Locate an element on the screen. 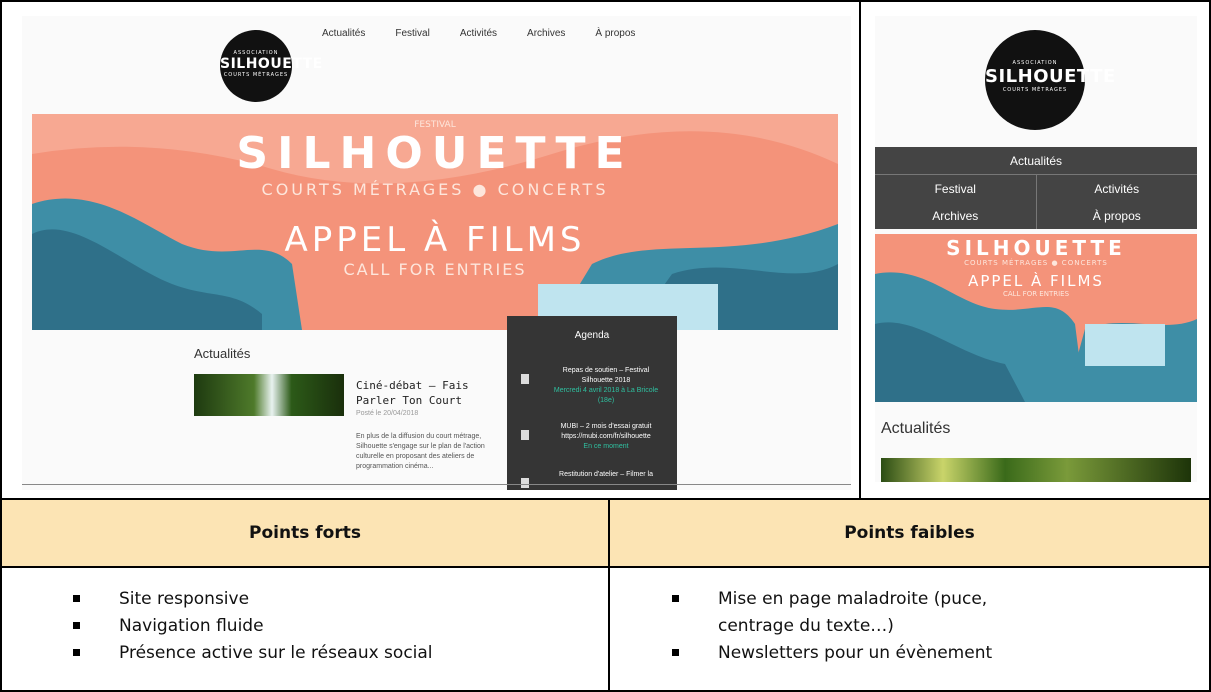 The width and height of the screenshot is (1211, 692). list-item: Site responsive is located at coordinates (253, 599).